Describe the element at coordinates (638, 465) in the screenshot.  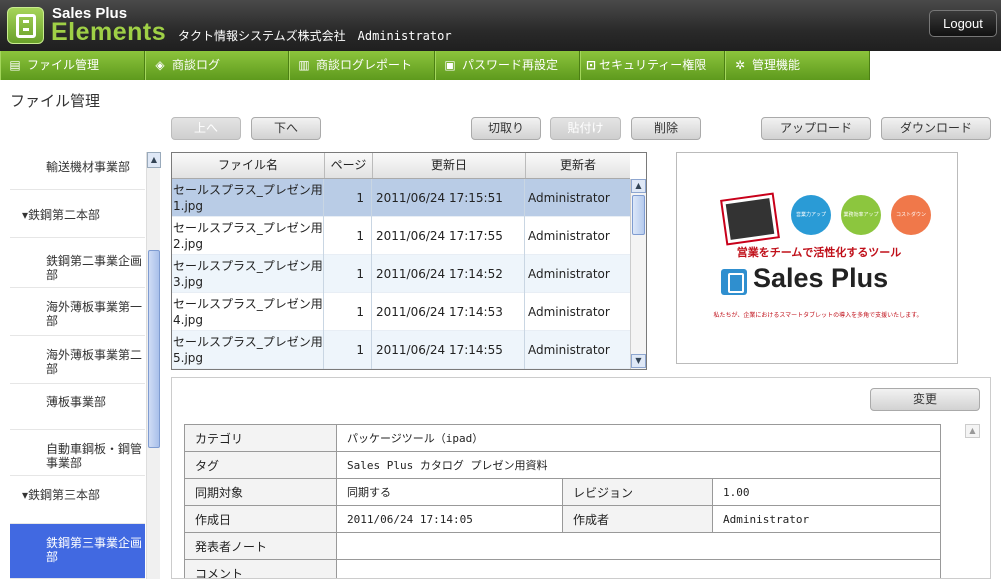
I see `tag-value: Sales Plus カタログ プレゼン用資料` at that location.